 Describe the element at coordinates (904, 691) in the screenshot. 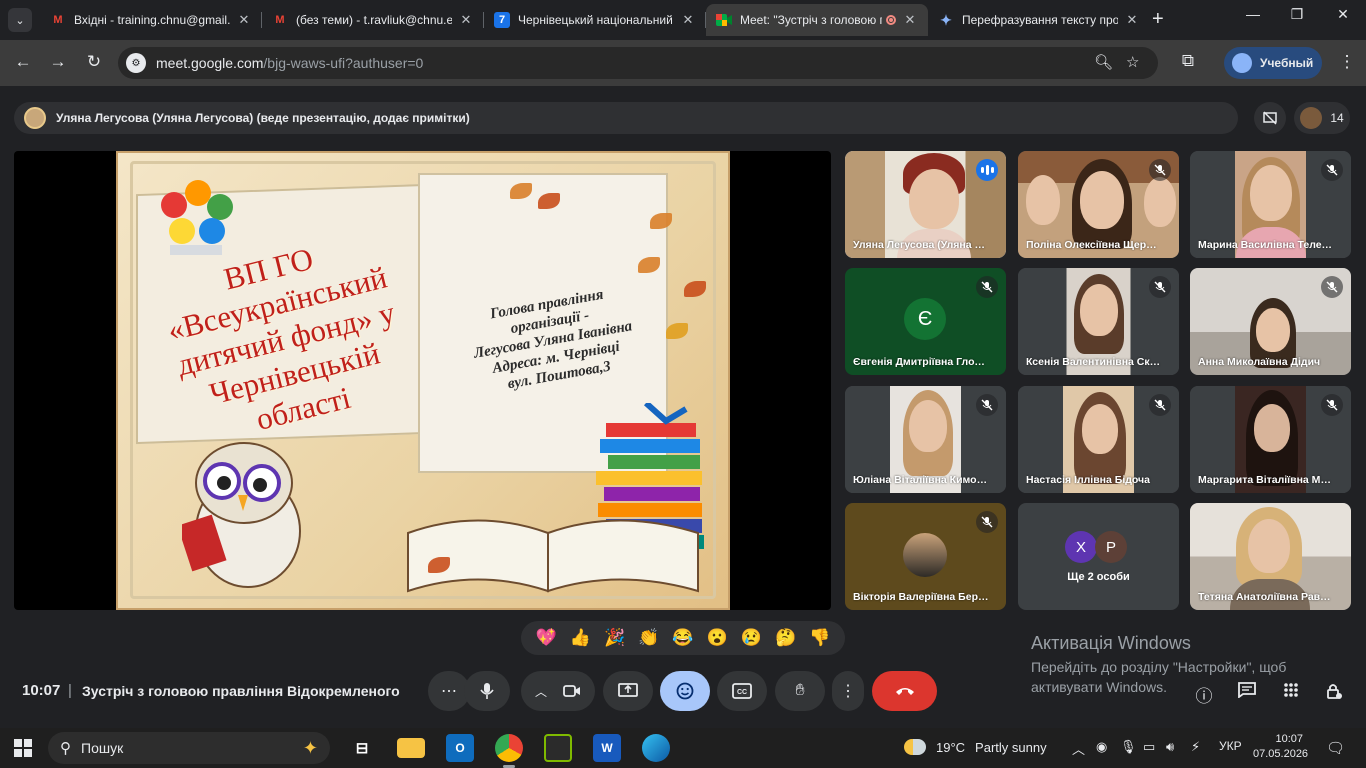

I see `end-call-button` at that location.